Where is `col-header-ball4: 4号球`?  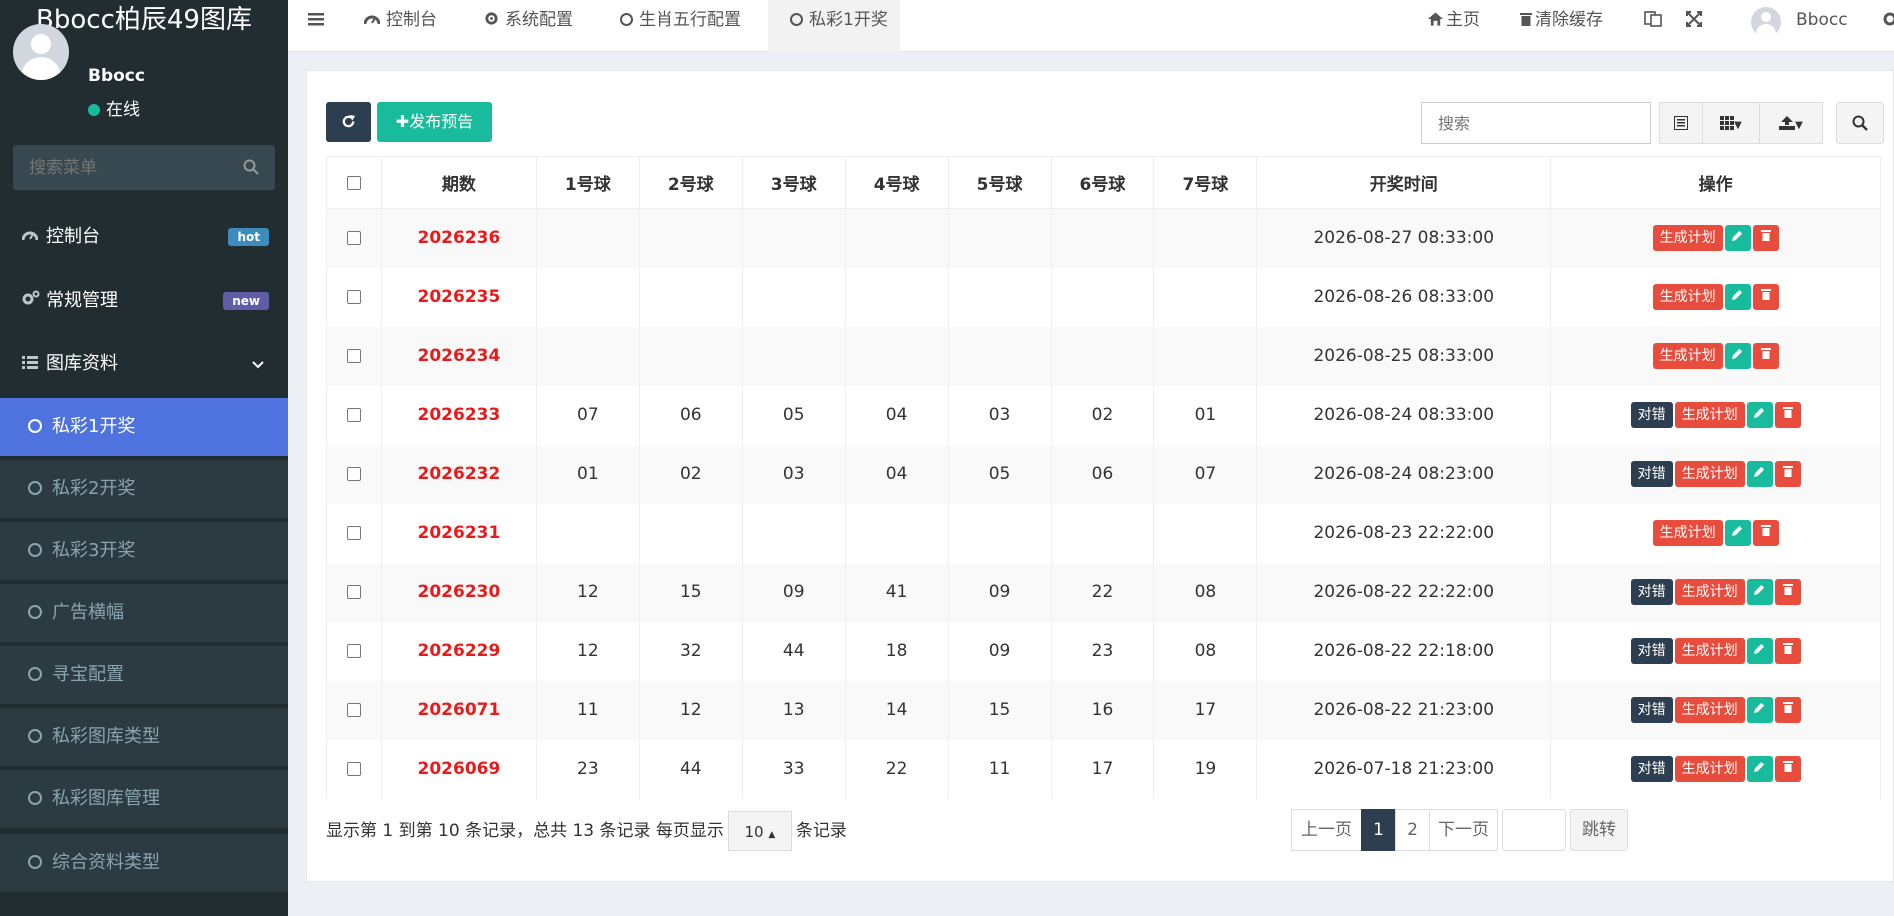 col-header-ball4: 4号球 is located at coordinates (896, 182).